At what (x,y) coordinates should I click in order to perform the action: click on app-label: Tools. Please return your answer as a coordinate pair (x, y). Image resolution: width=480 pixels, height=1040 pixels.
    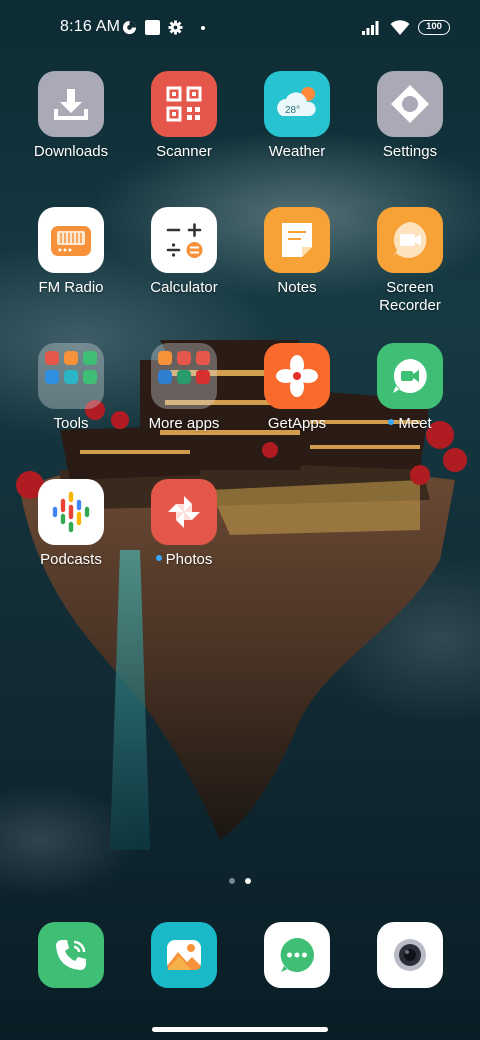
    Looking at the image, I should click on (71, 423).